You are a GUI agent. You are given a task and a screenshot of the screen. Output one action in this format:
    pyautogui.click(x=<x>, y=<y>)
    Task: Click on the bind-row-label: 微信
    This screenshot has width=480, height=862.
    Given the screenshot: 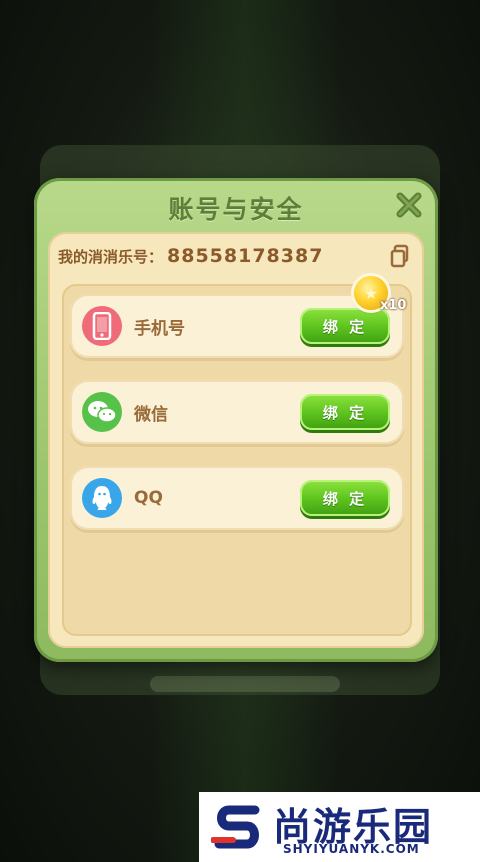 What is the action you would take?
    pyautogui.click(x=151, y=414)
    